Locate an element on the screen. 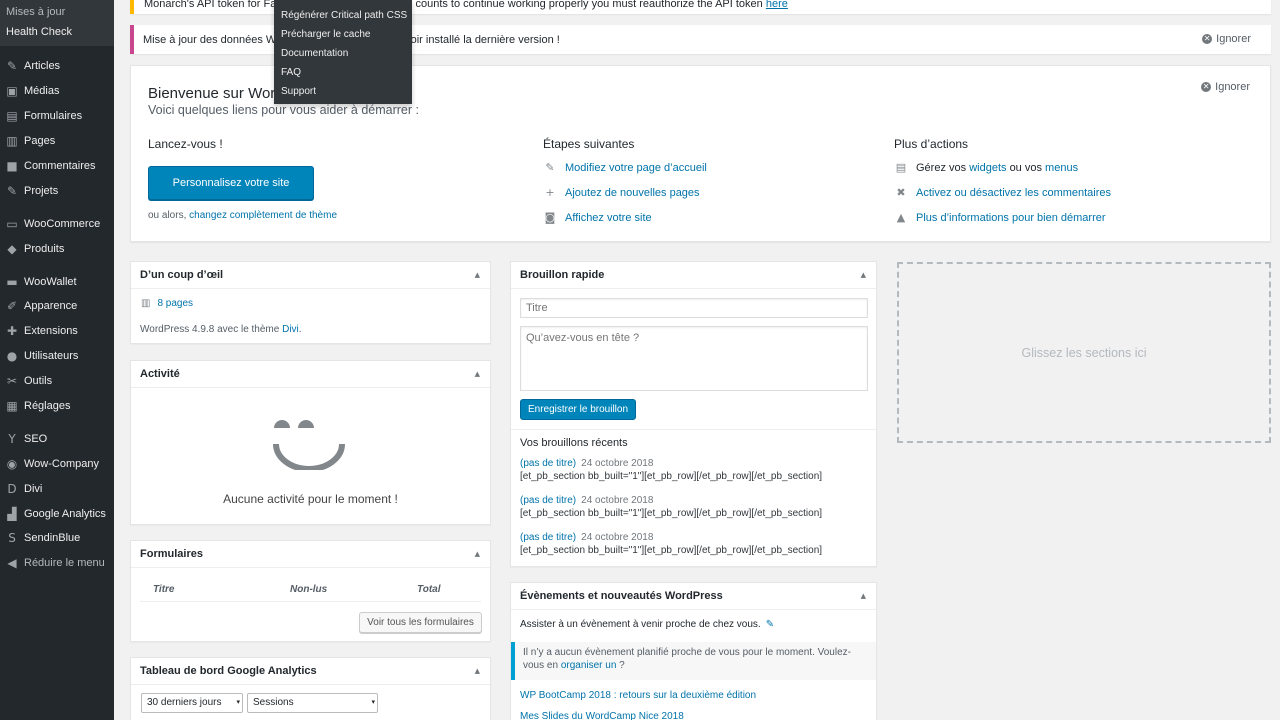  dropdown-item-support: Support is located at coordinates (343, 93).